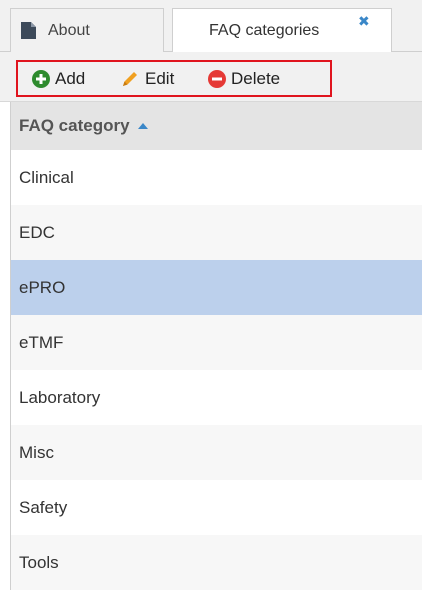 This screenshot has height=590, width=422. What do you see at coordinates (28, 30) in the screenshot?
I see `document-icon` at bounding box center [28, 30].